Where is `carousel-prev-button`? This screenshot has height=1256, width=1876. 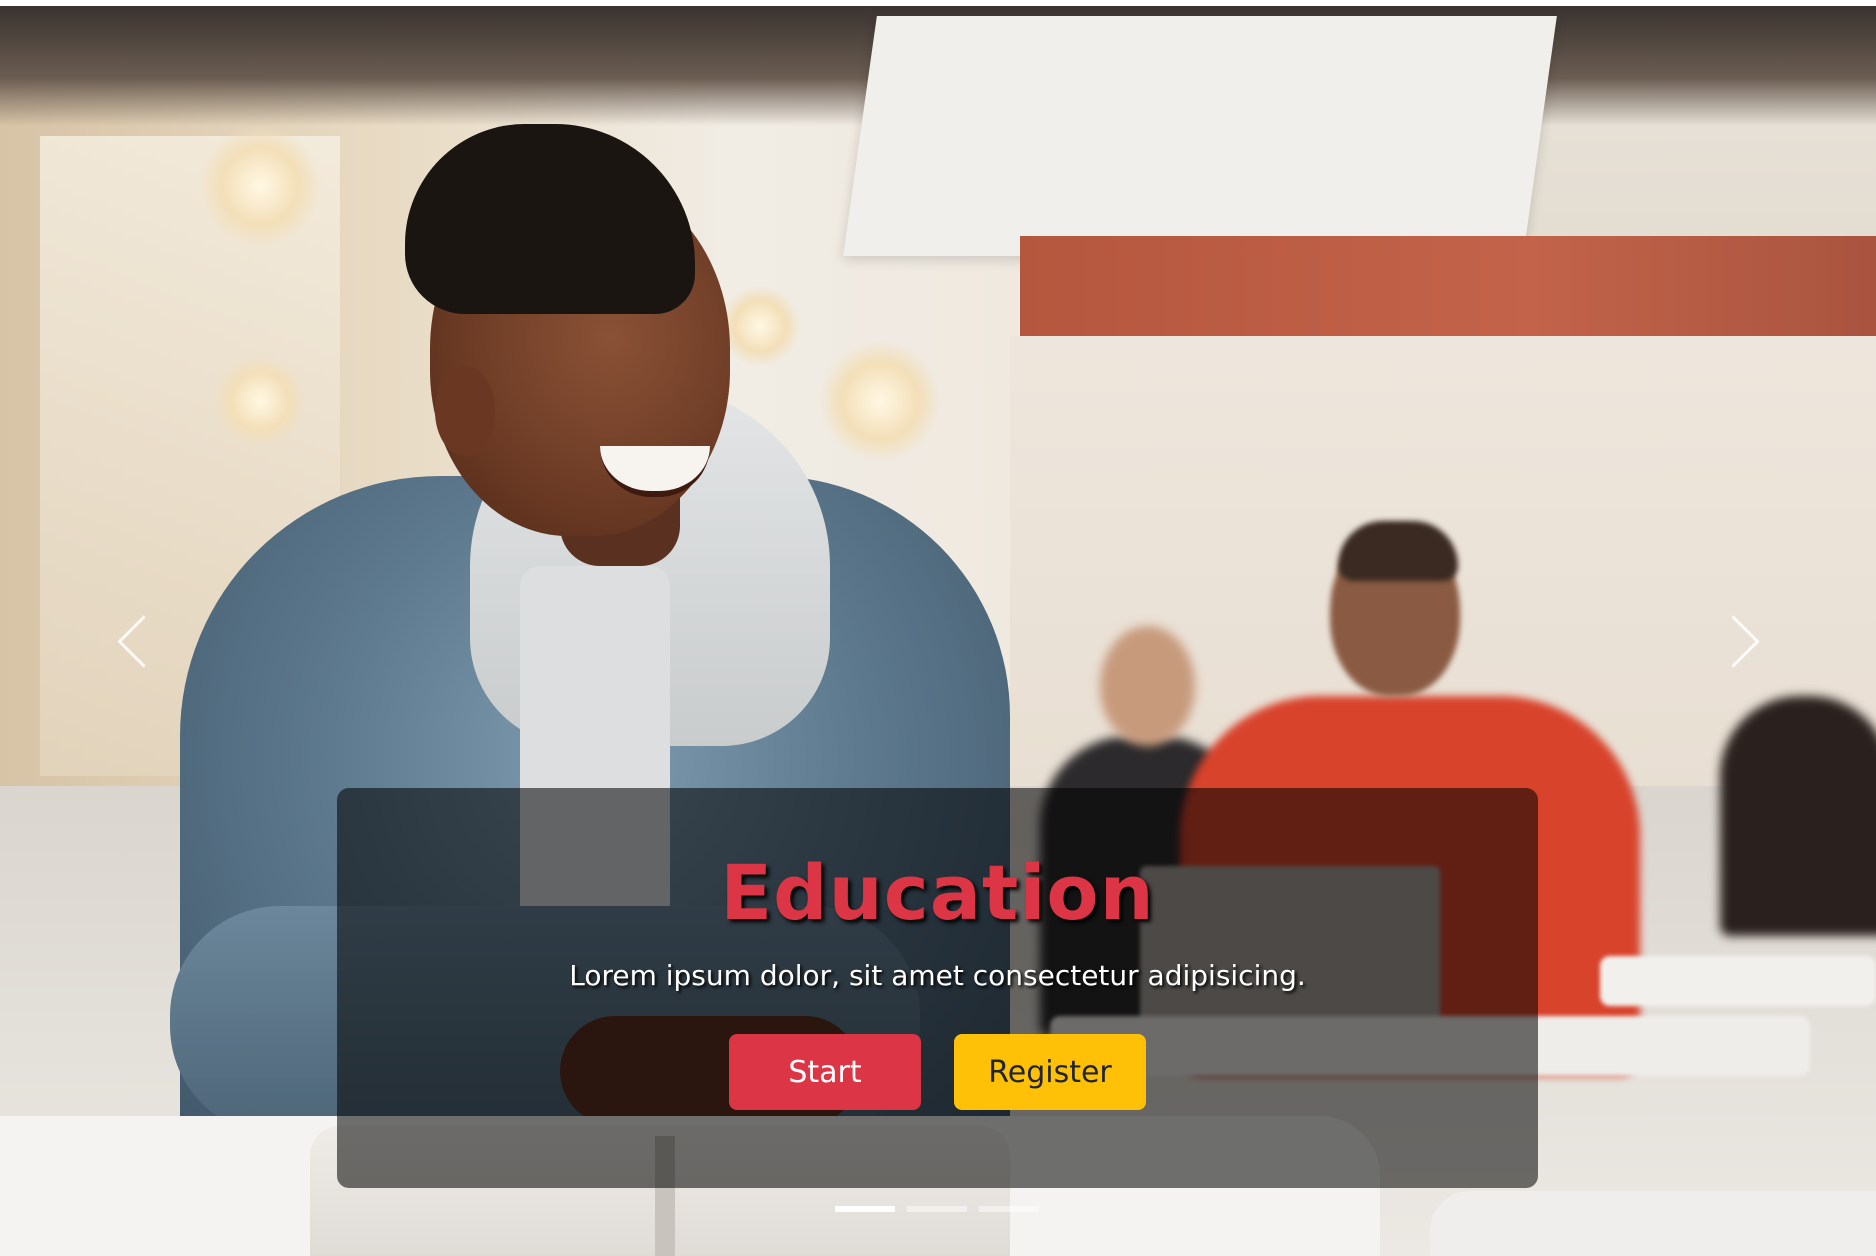 carousel-prev-button is located at coordinates (136, 641).